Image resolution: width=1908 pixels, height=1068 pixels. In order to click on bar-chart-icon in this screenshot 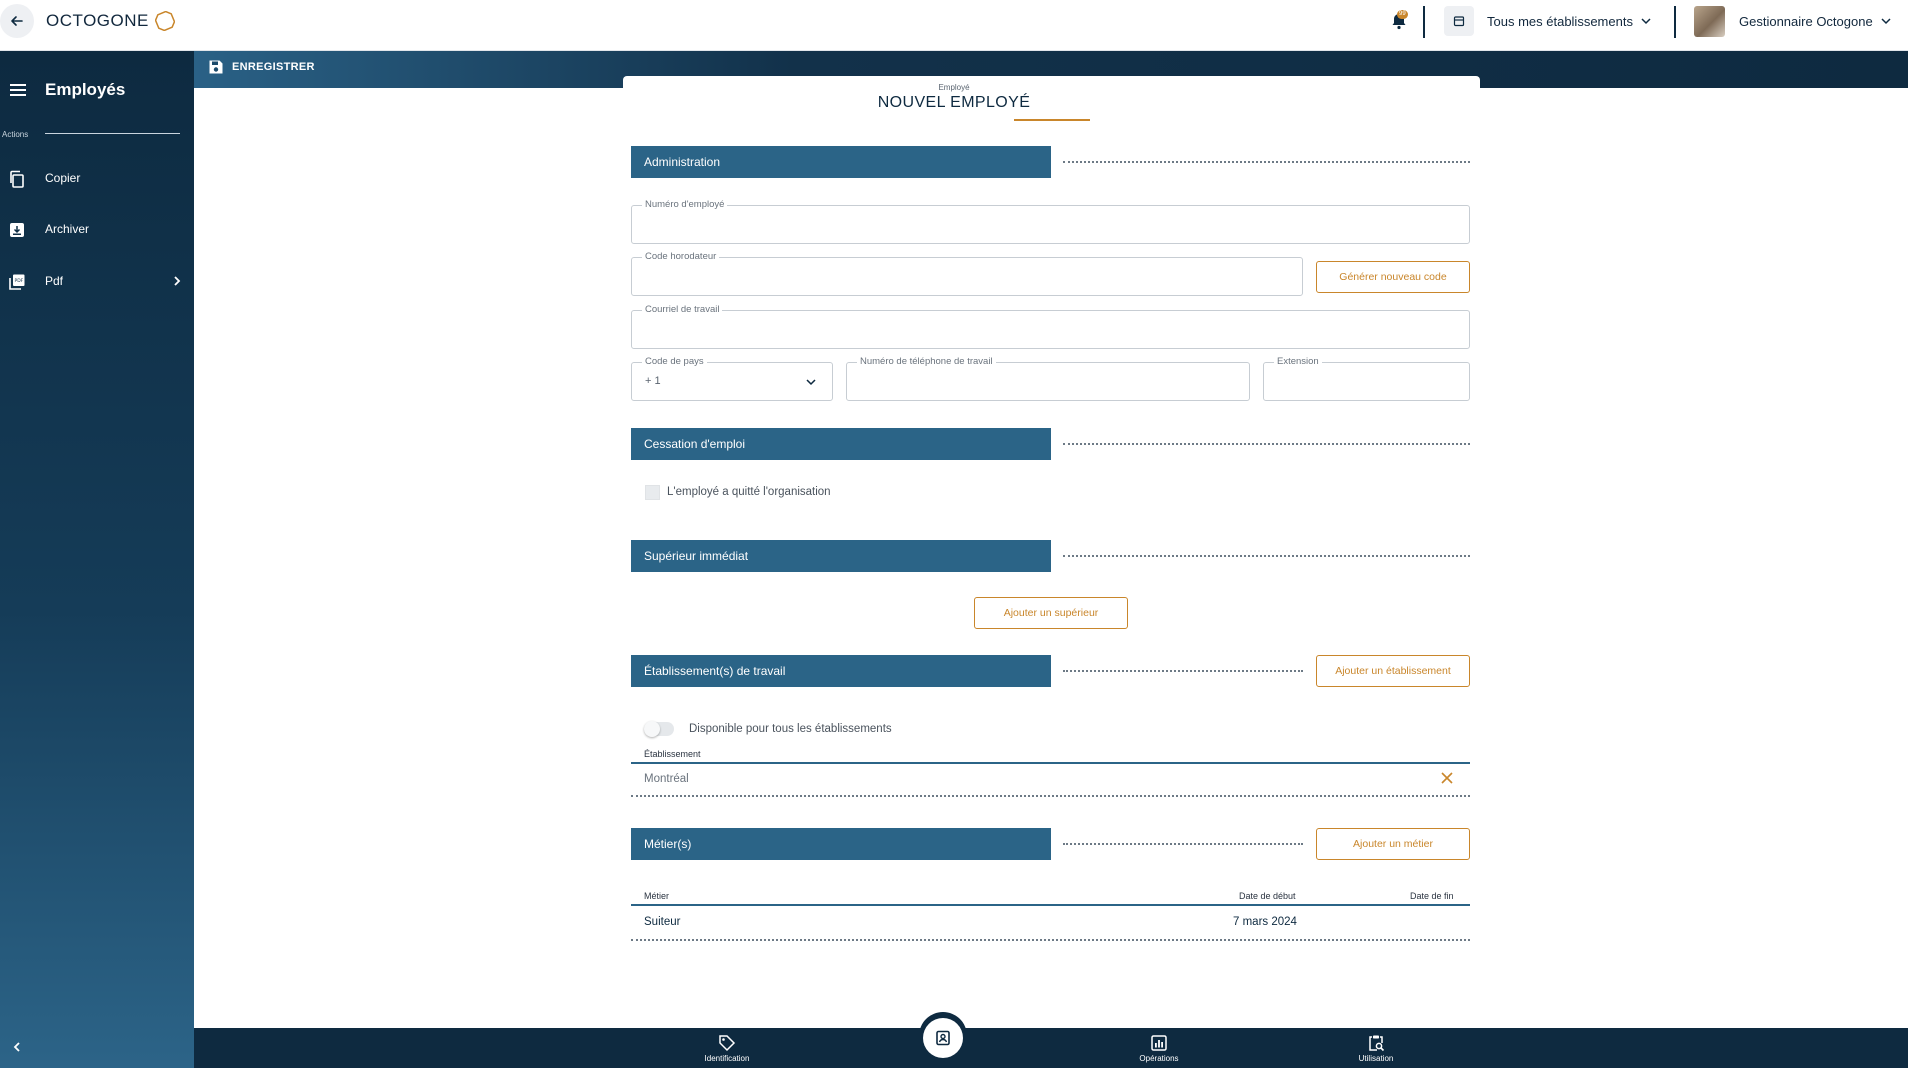, I will do `click(1159, 1043)`.